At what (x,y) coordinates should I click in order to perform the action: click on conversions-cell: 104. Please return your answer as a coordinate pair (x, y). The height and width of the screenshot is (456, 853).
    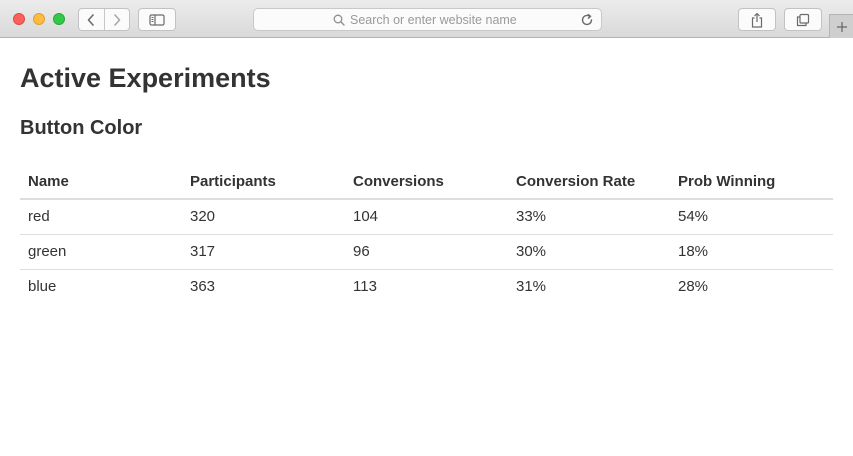
    Looking at the image, I should click on (426, 217).